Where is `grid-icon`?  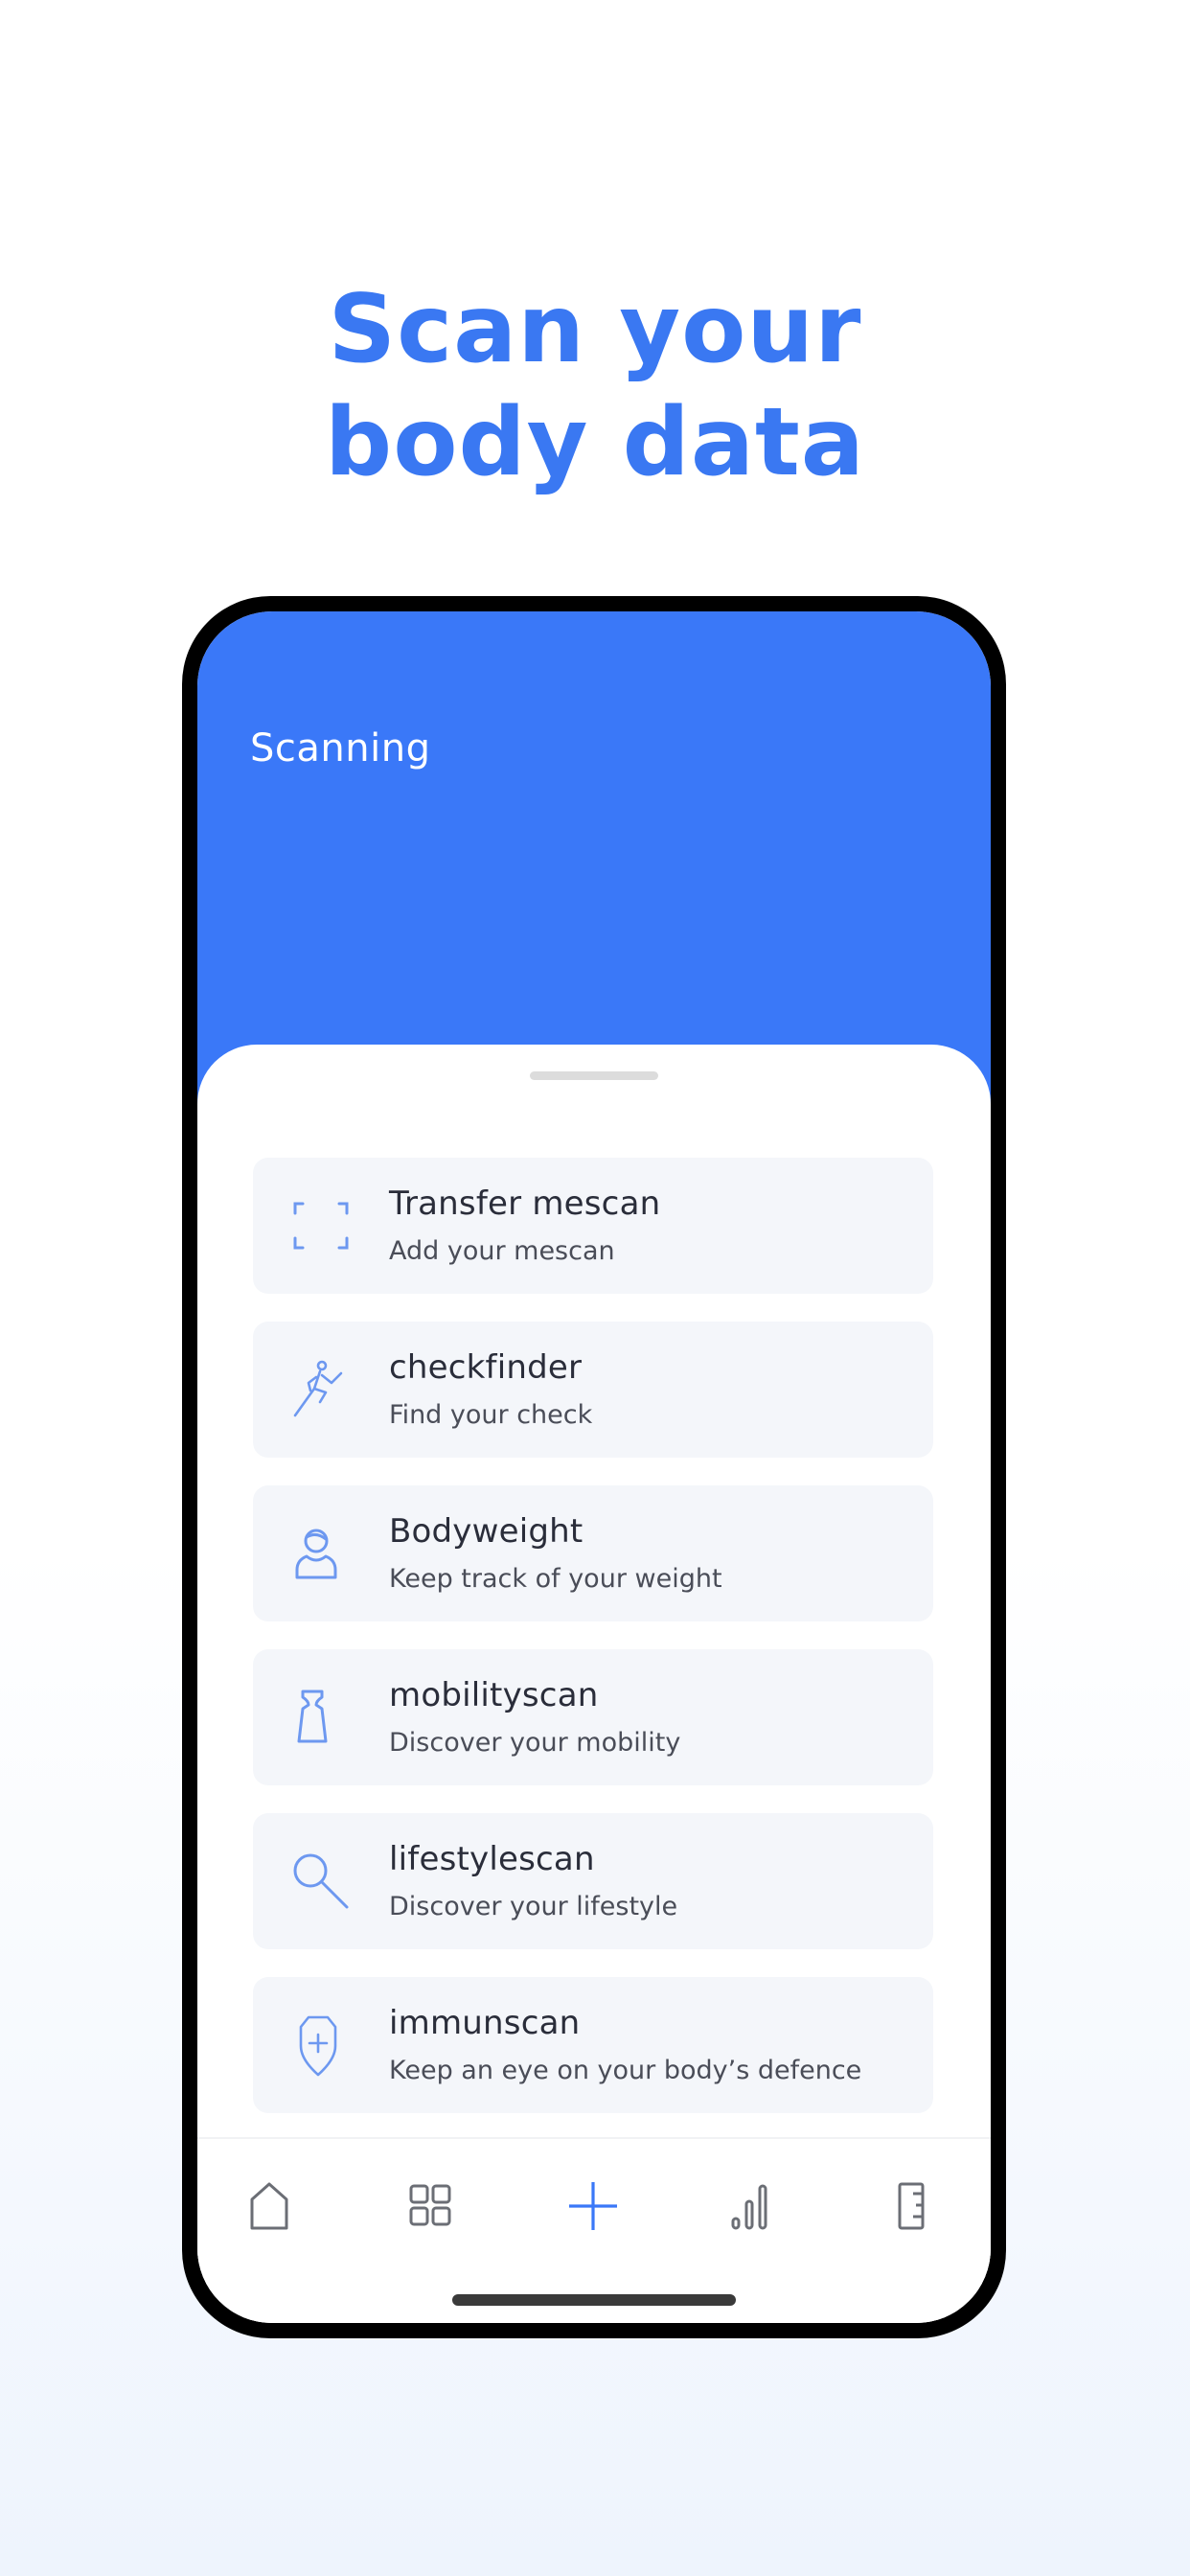 grid-icon is located at coordinates (430, 2205).